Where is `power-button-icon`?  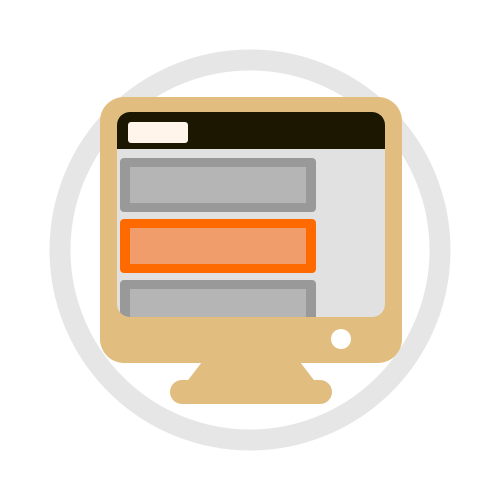 power-button-icon is located at coordinates (341, 339).